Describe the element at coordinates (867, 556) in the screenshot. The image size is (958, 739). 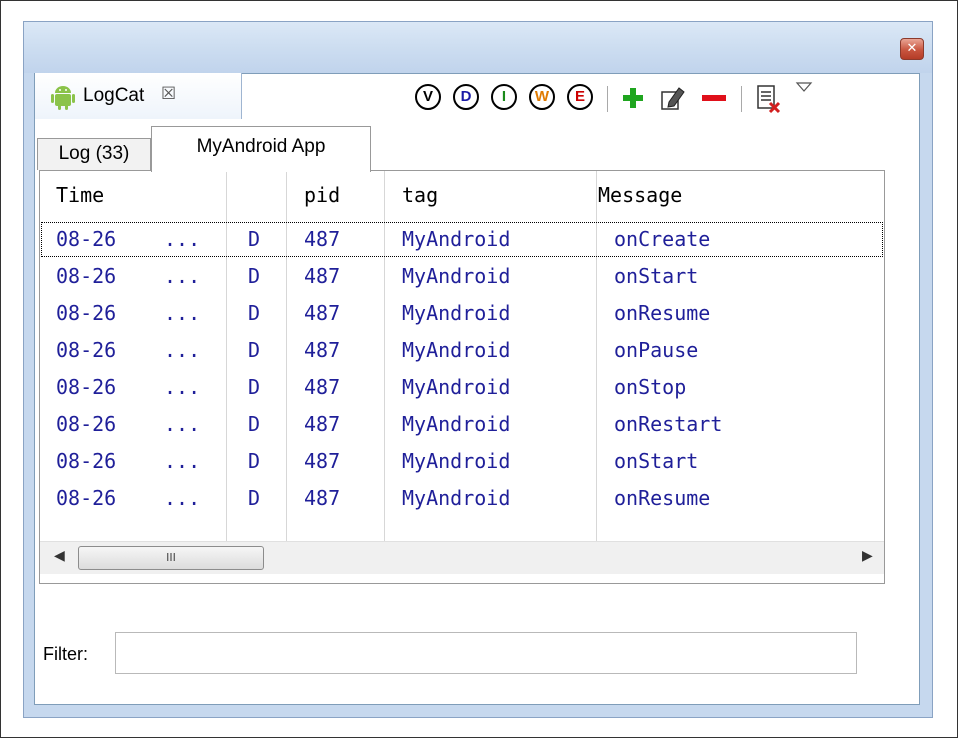
I see `scroll-right-icon: ▶` at that location.